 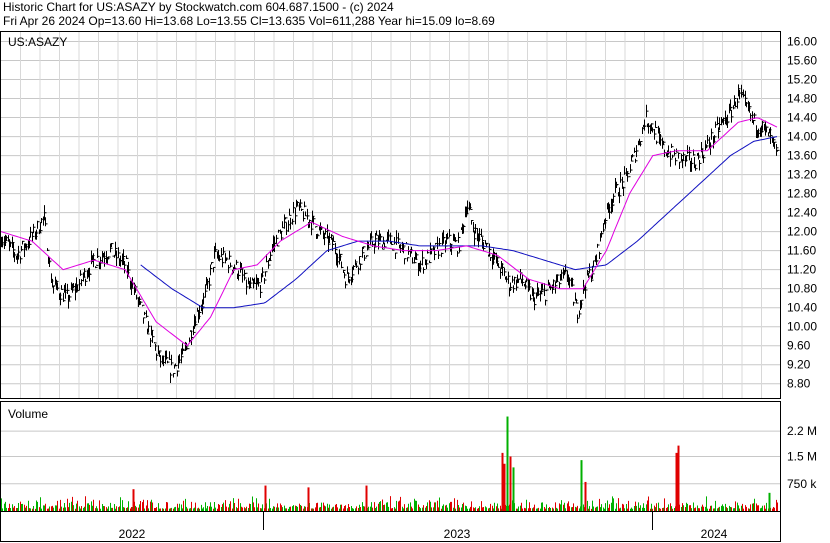 I want to click on price-tick-label: 13.60, so click(x=802, y=156).